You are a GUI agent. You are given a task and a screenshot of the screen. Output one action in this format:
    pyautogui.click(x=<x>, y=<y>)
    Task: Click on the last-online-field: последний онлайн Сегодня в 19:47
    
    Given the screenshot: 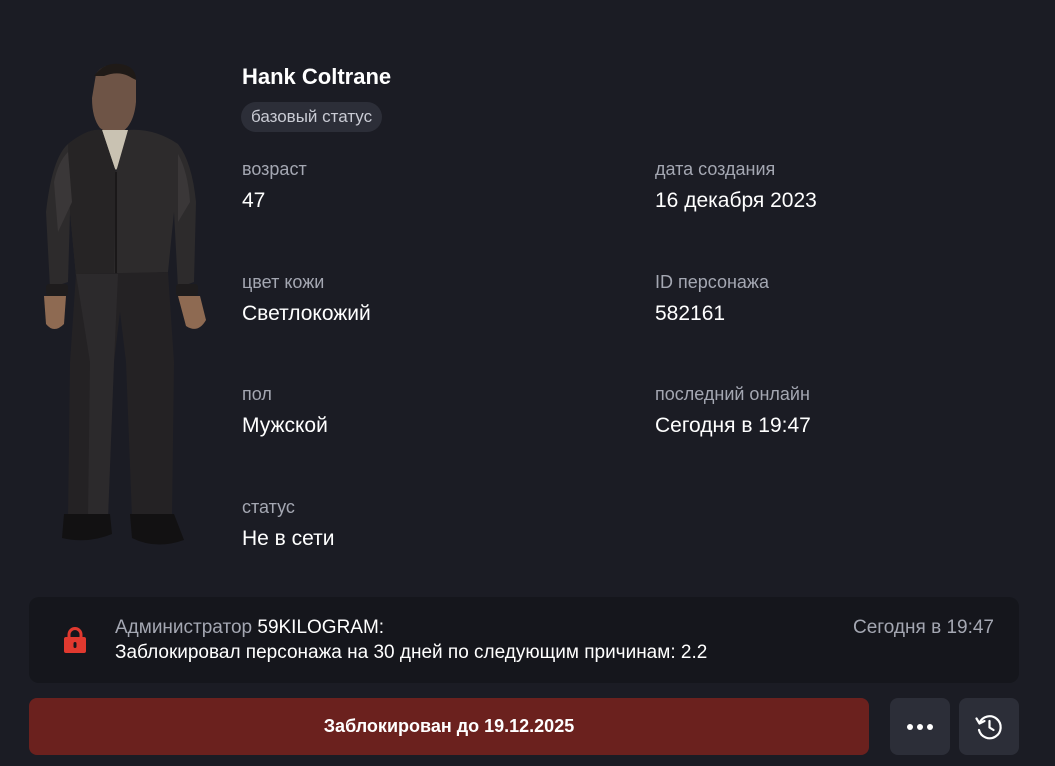 What is the action you would take?
    pyautogui.click(x=733, y=411)
    